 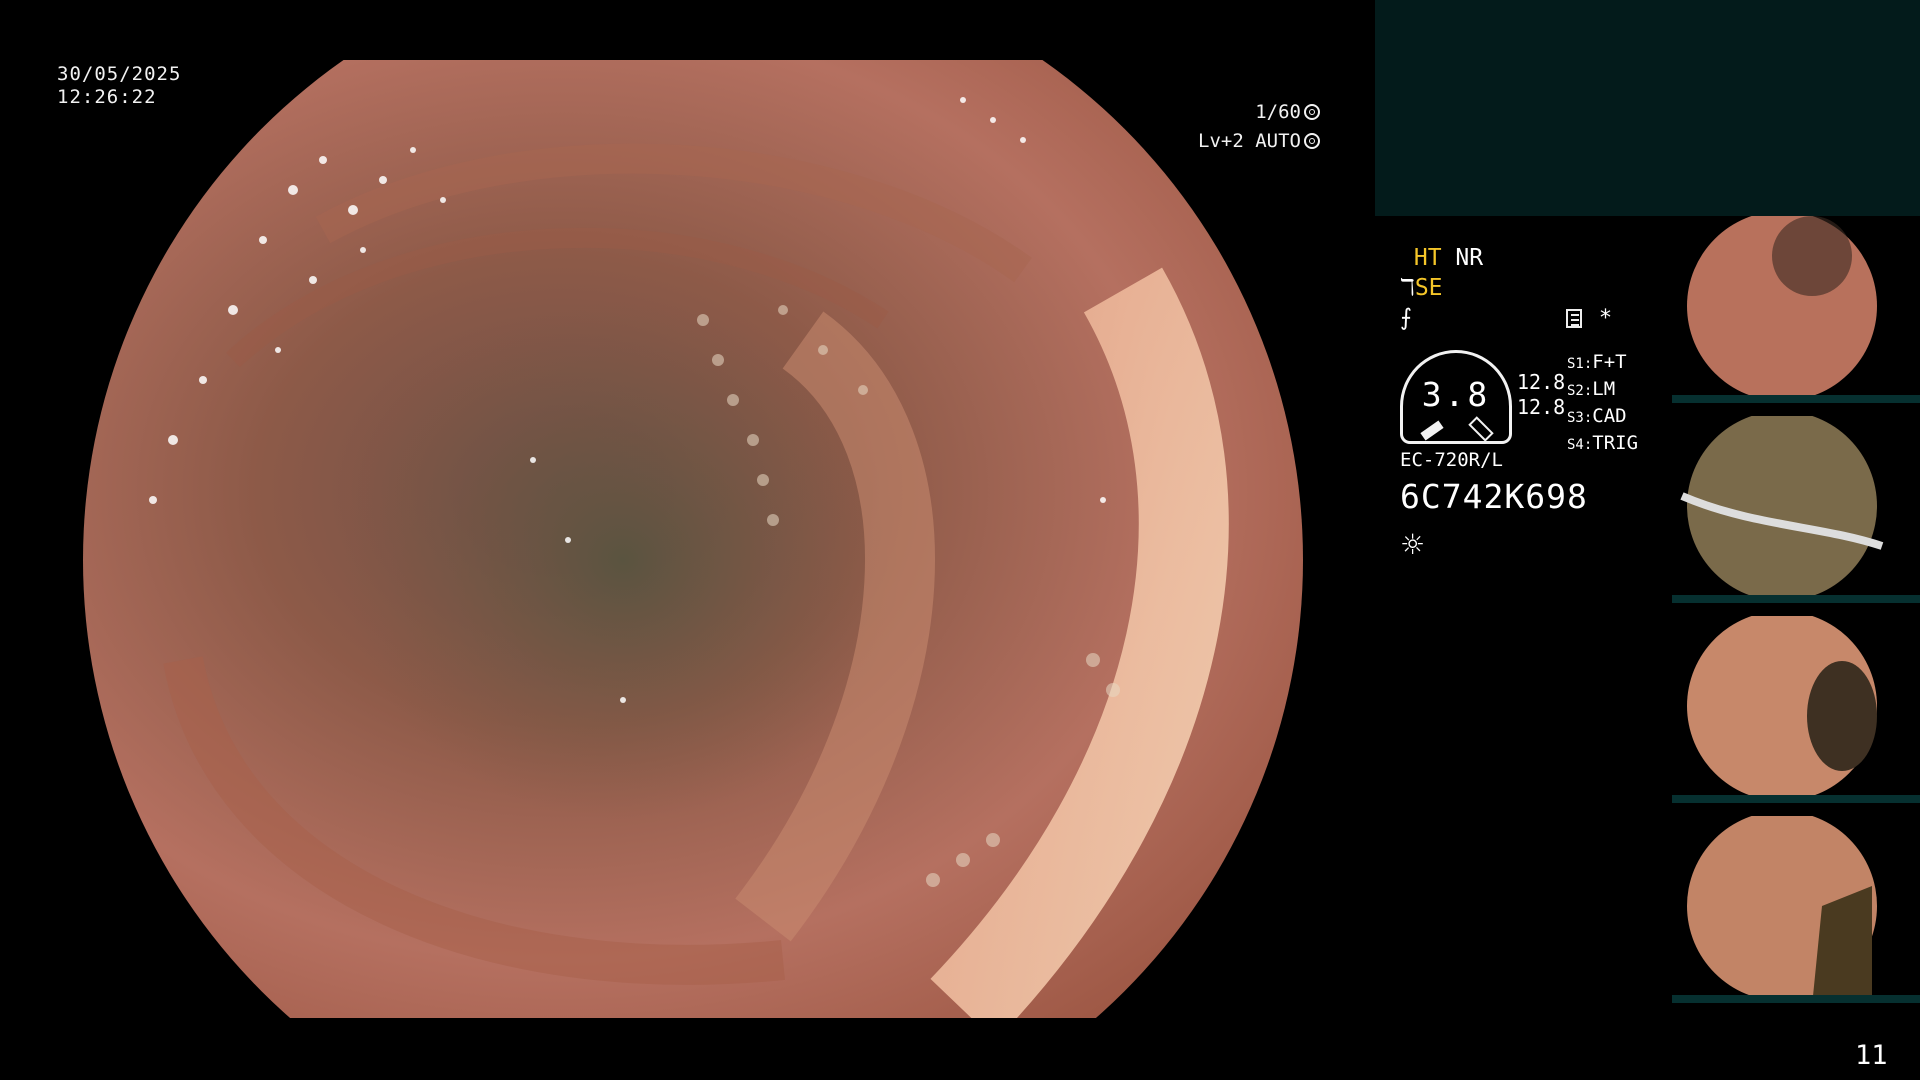 I want to click on f-symbol-icon: ⨍, so click(x=1406, y=318).